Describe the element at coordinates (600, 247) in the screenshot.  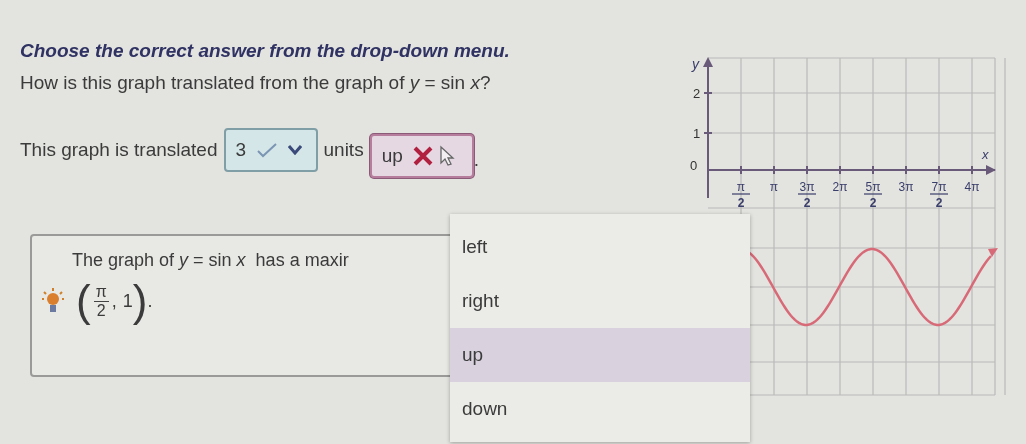
I see `menu-option: left` at that location.